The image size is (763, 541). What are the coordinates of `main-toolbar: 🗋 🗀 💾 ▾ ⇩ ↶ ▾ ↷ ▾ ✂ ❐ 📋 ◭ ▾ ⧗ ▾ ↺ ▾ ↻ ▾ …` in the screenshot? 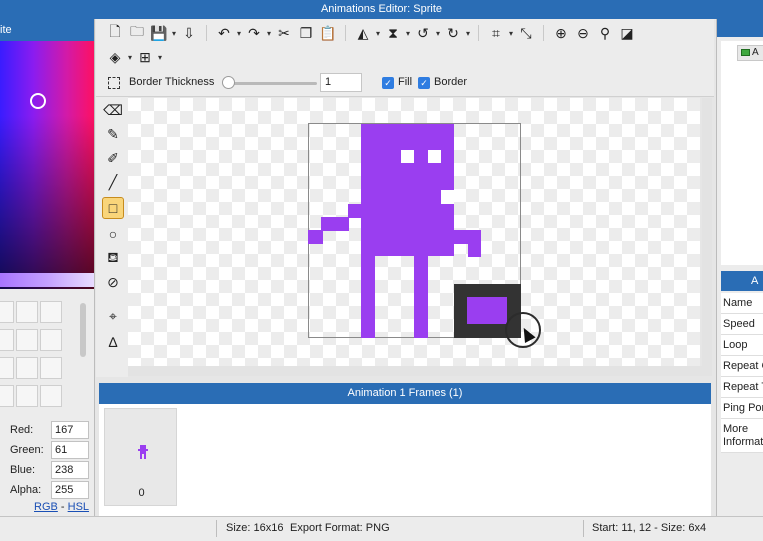 It's located at (405, 44).